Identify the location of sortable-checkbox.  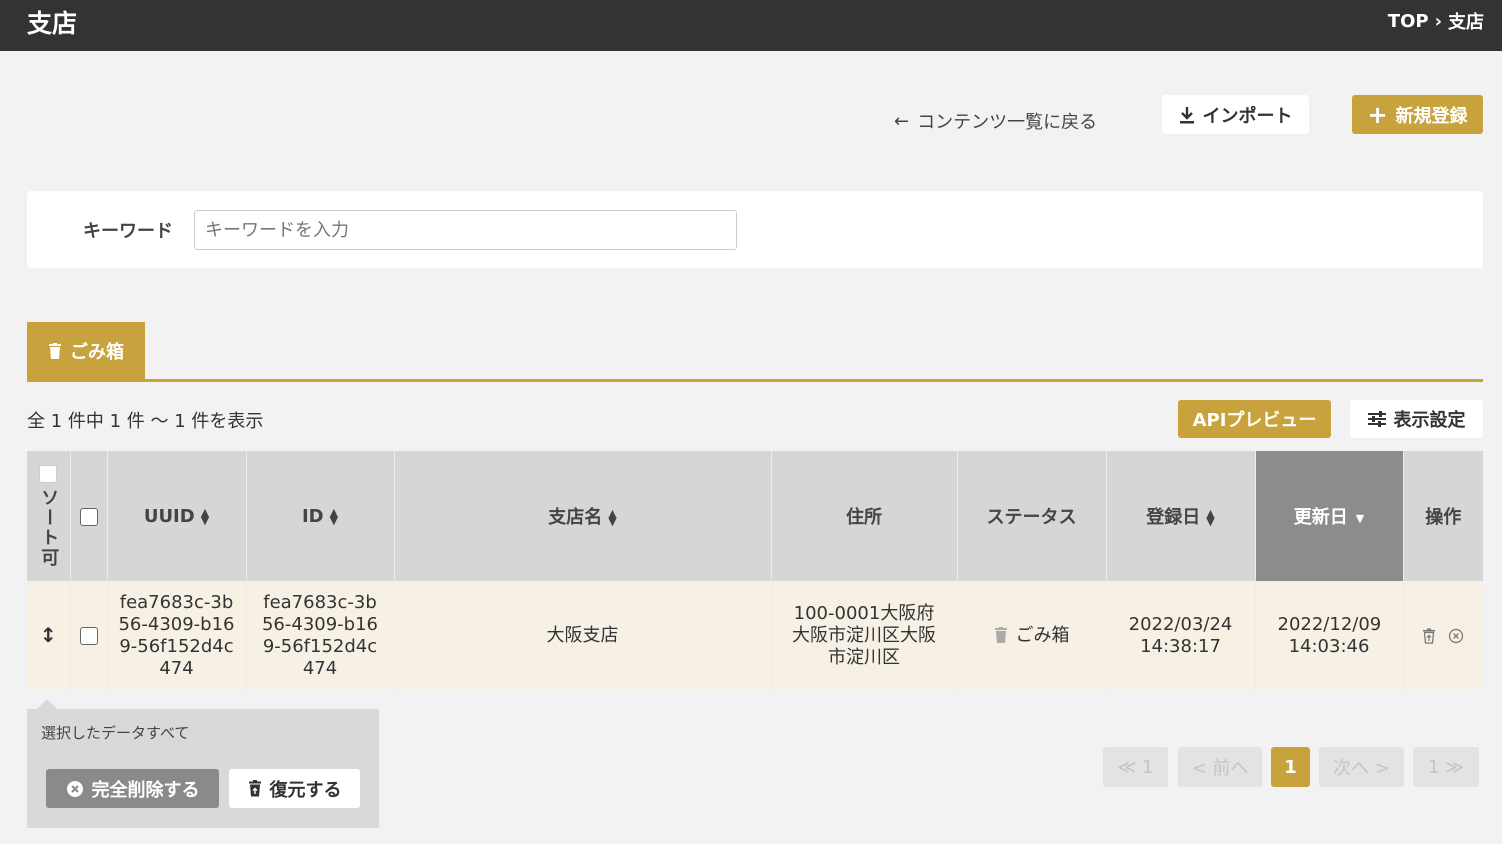
(48, 474).